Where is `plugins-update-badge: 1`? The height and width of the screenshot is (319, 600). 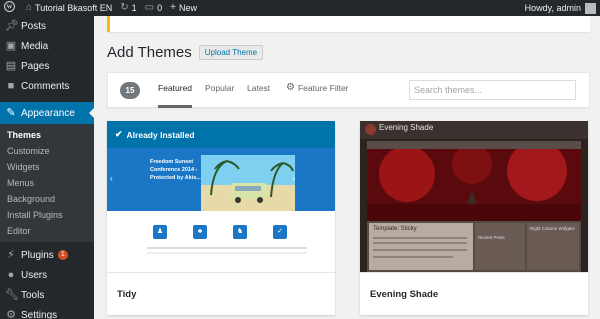 plugins-update-badge: 1 is located at coordinates (62, 255).